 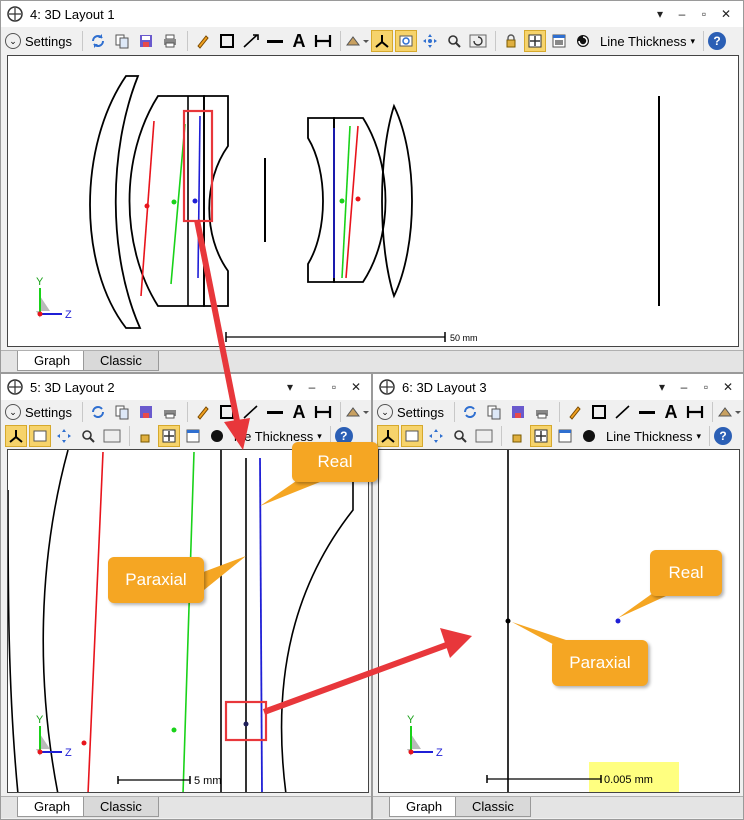 What do you see at coordinates (246, 724) in the screenshot?
I see `point-paraxial` at bounding box center [246, 724].